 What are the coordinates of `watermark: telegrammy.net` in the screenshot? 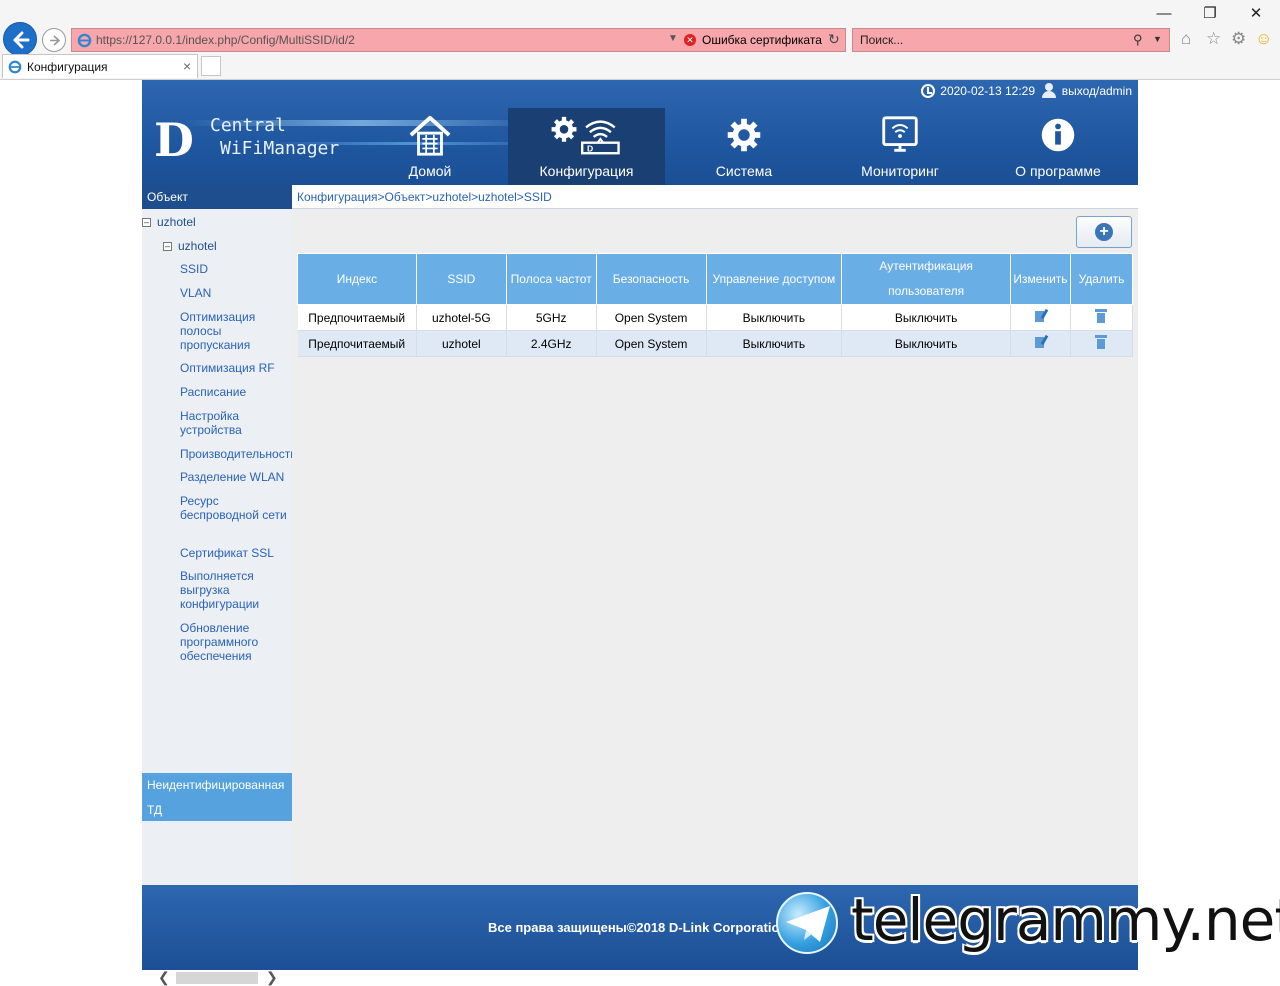 It's located at (1028, 924).